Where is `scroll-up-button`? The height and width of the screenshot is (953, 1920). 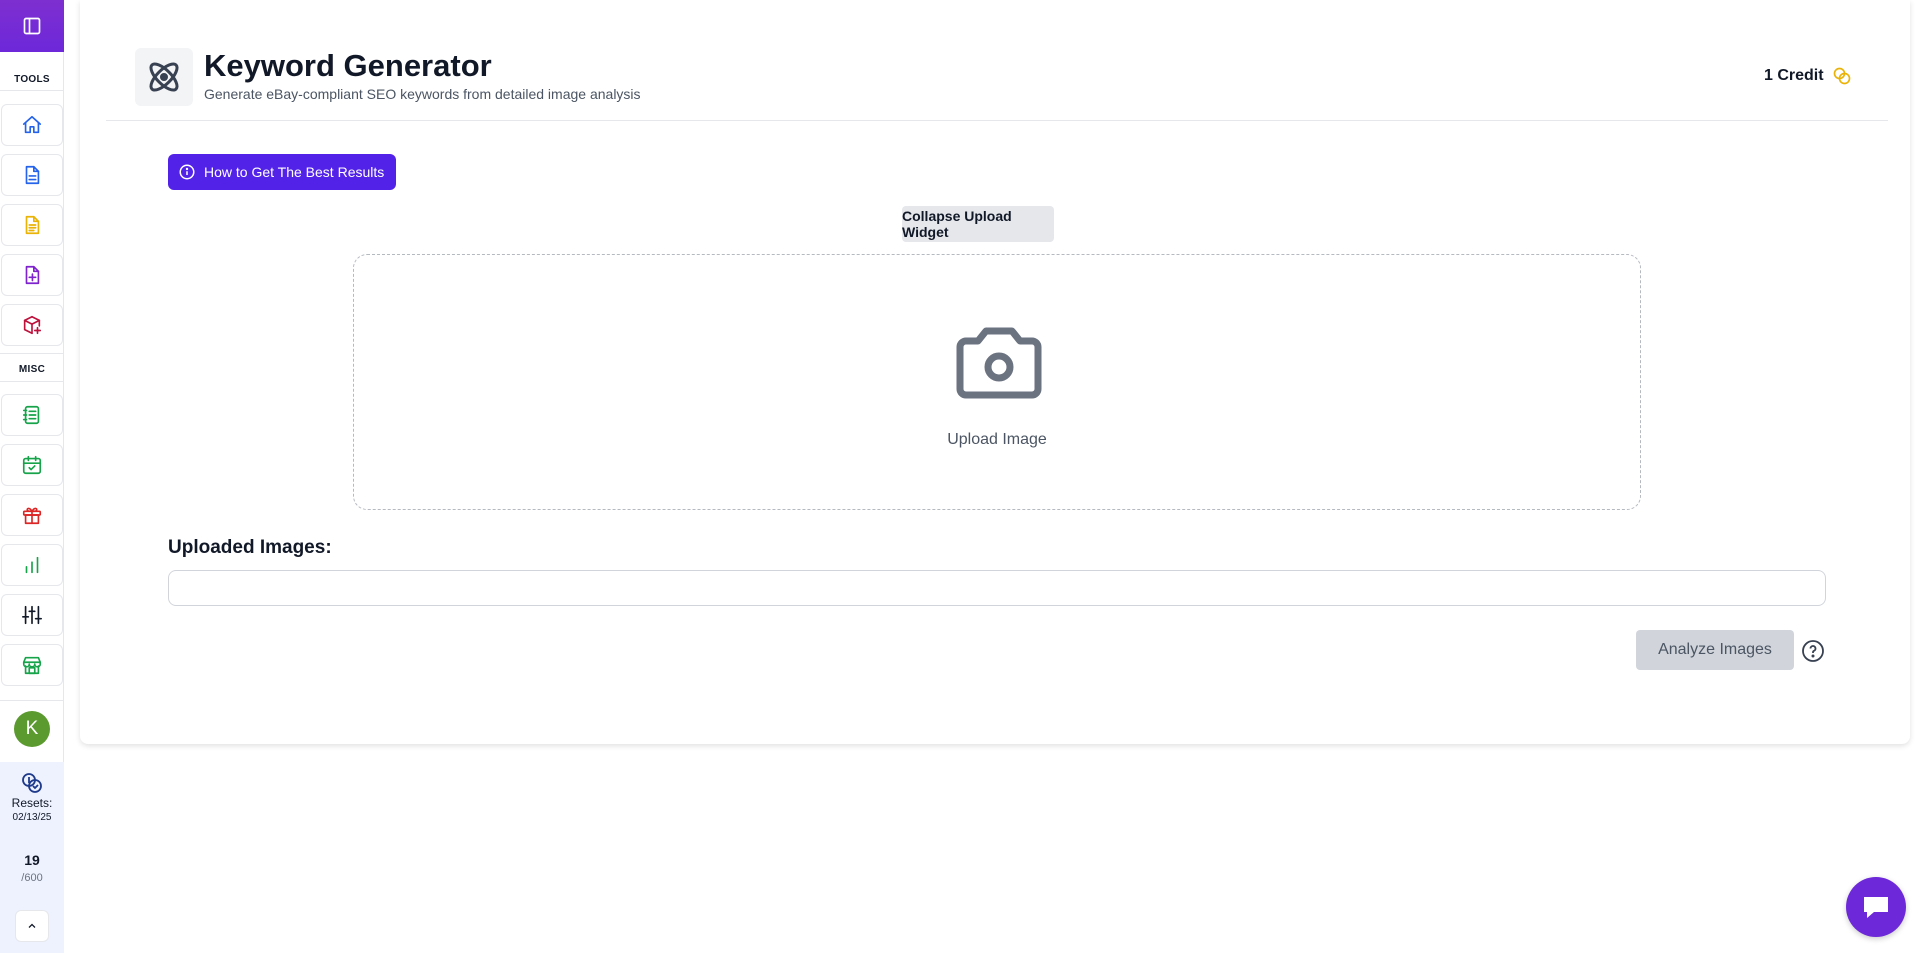
scroll-up-button is located at coordinates (32, 926).